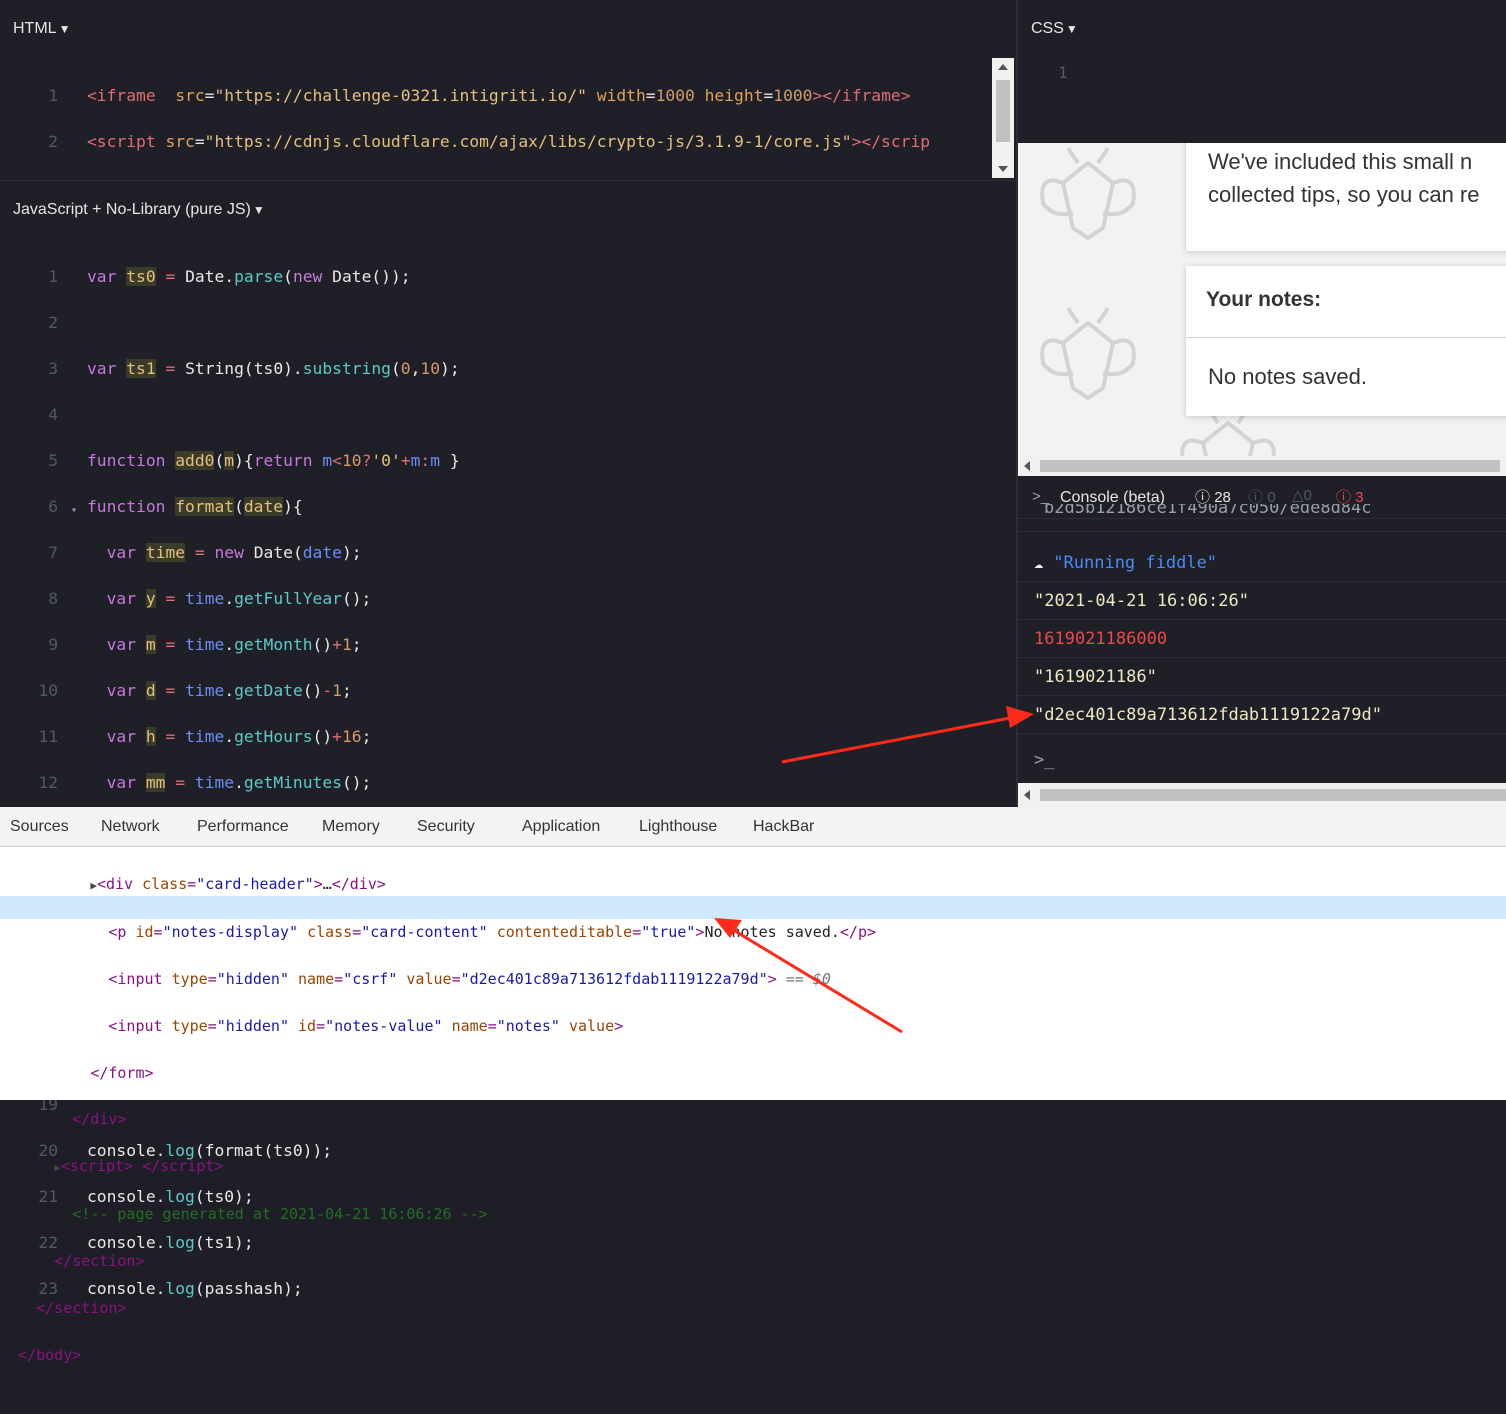 The width and height of the screenshot is (1506, 1414). What do you see at coordinates (1344, 194) in the screenshot?
I see `info-text-line2: collected tips, so you can re` at bounding box center [1344, 194].